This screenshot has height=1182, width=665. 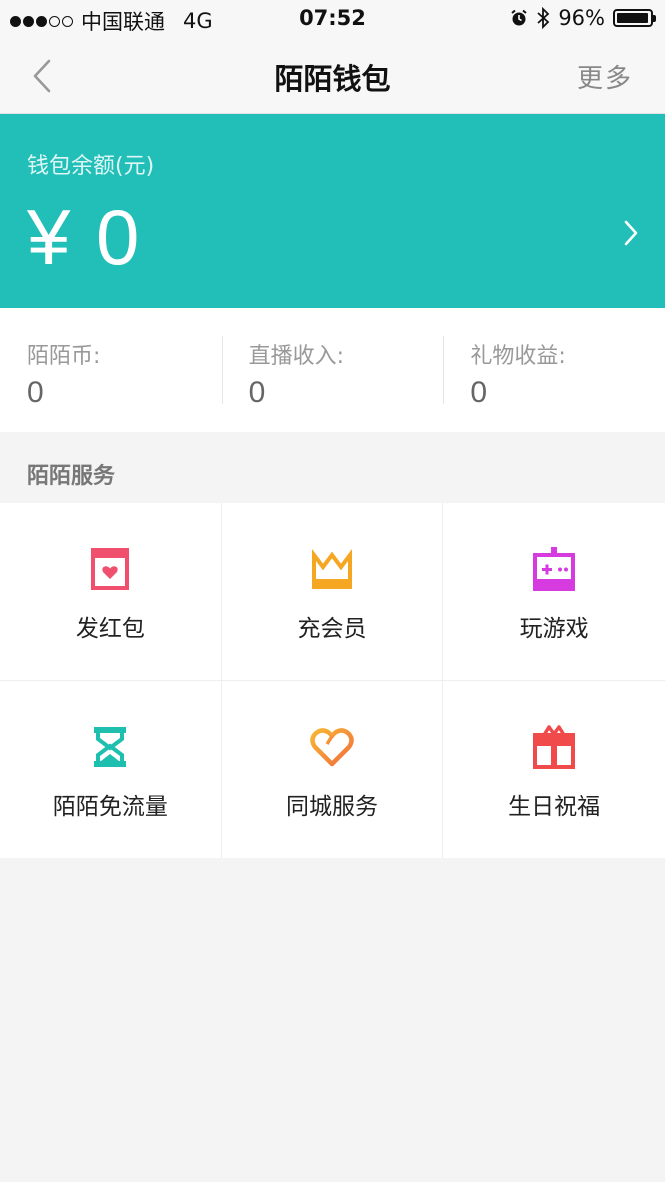 What do you see at coordinates (111, 592) in the screenshot?
I see `service-send-red-envelope: 发红包` at bounding box center [111, 592].